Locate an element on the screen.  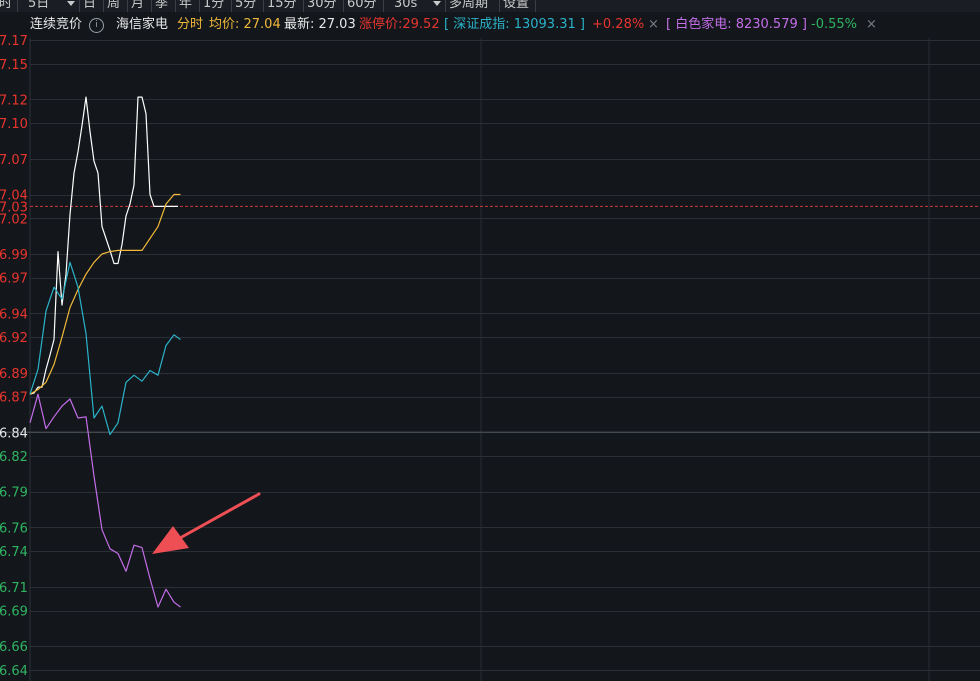
y-tick-label: 7.12 is located at coordinates (14, 100).